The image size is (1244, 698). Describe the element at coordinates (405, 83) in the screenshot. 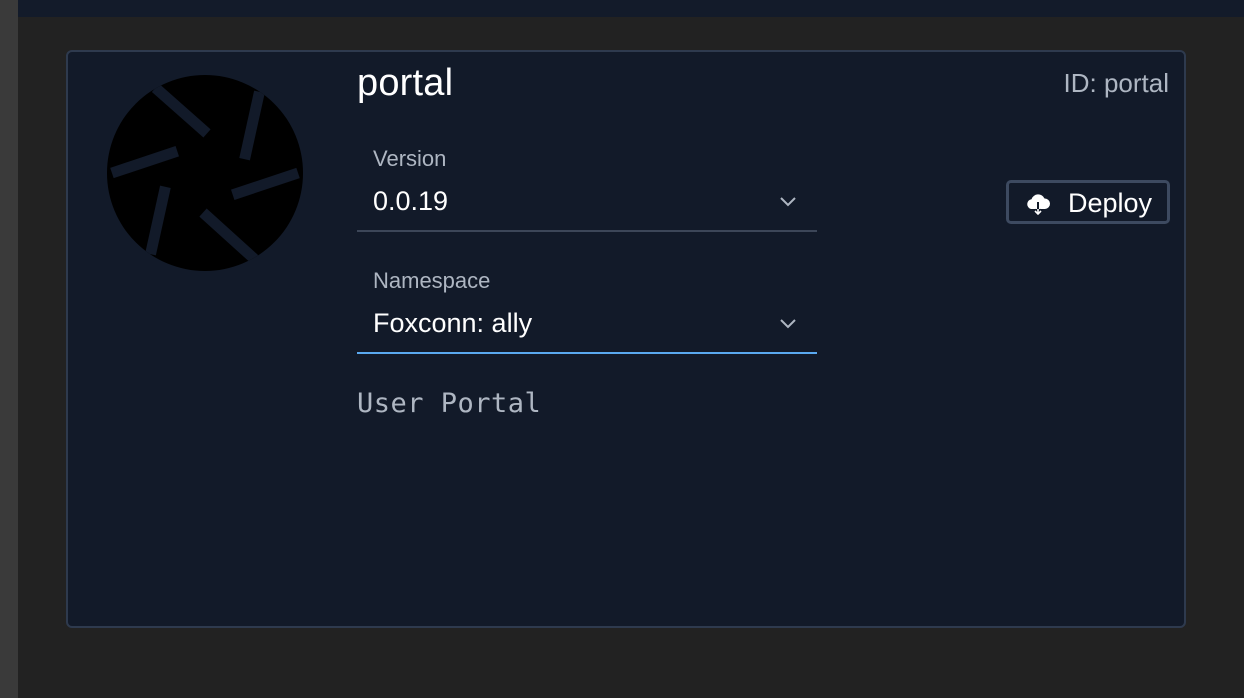

I see `app-title: portal` at that location.